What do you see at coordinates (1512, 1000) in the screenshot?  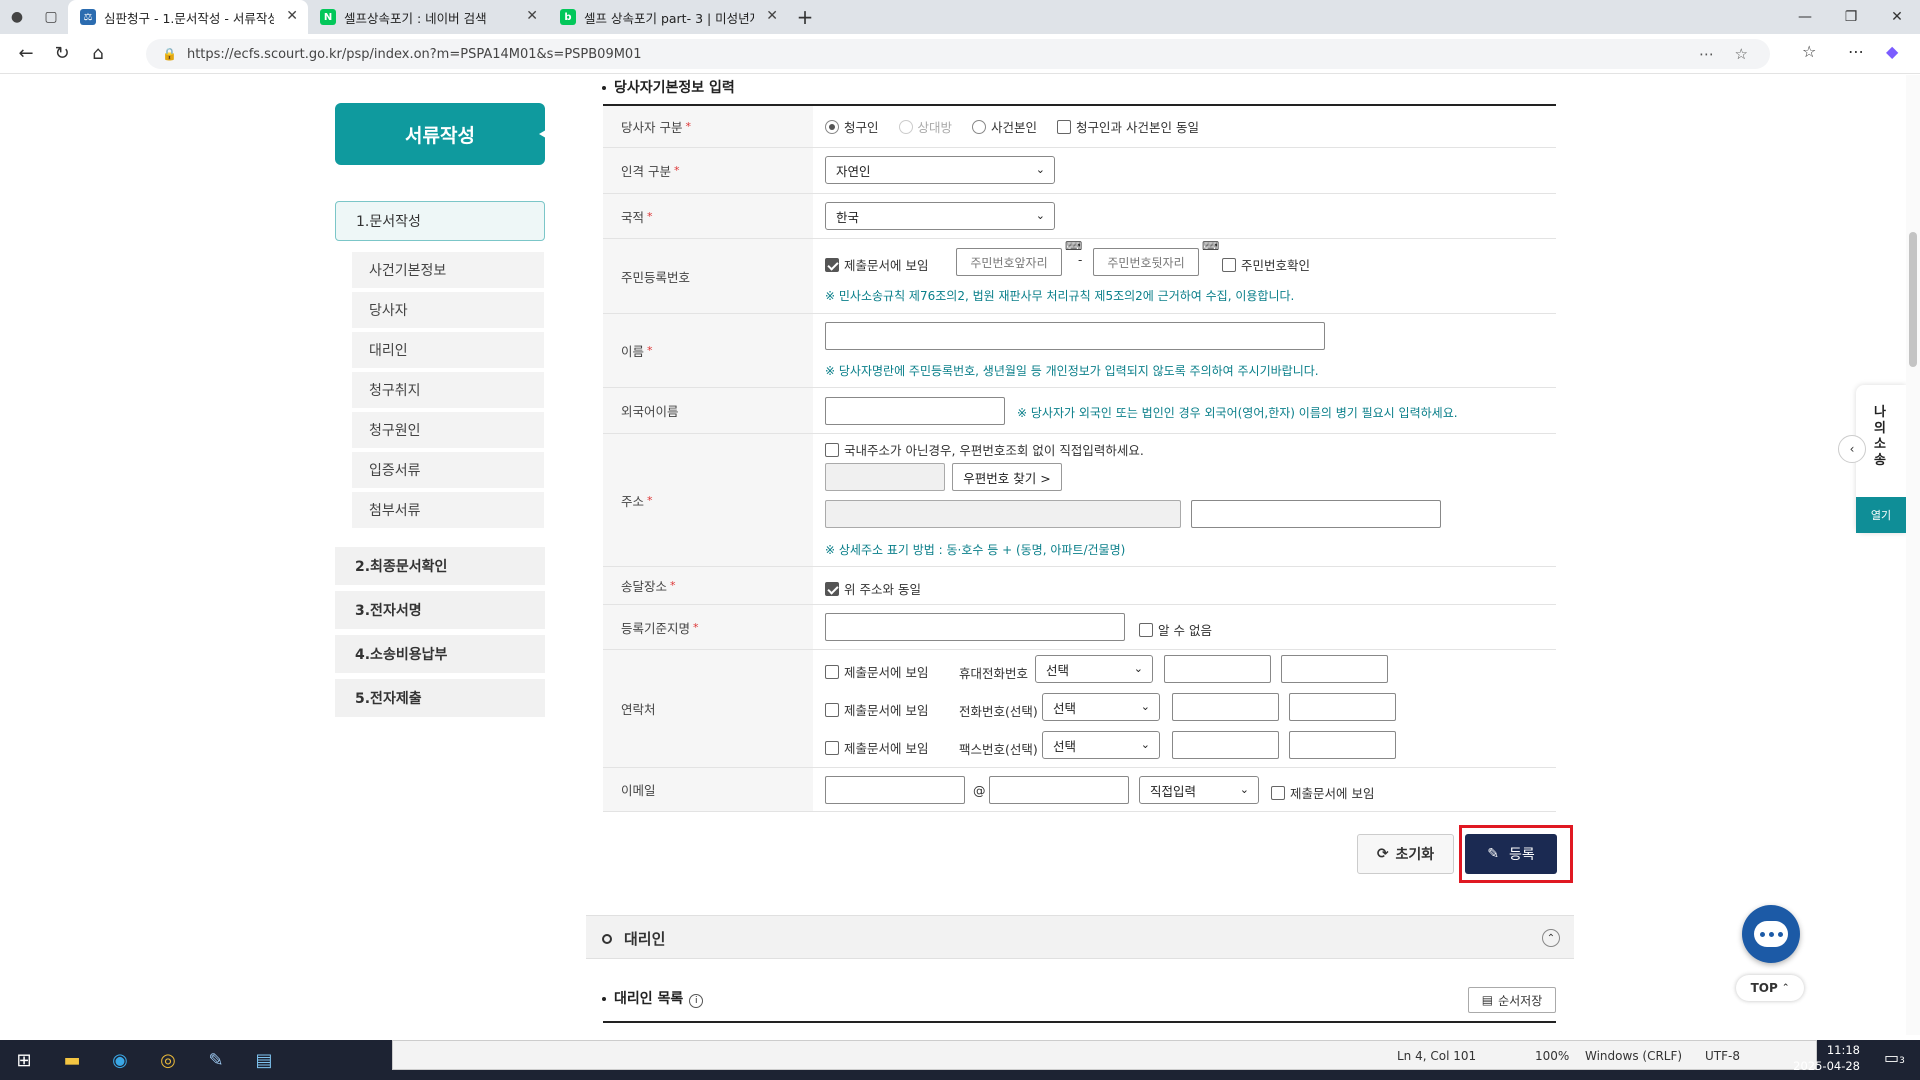 I see `save-order-button: ▤ 순서저장` at bounding box center [1512, 1000].